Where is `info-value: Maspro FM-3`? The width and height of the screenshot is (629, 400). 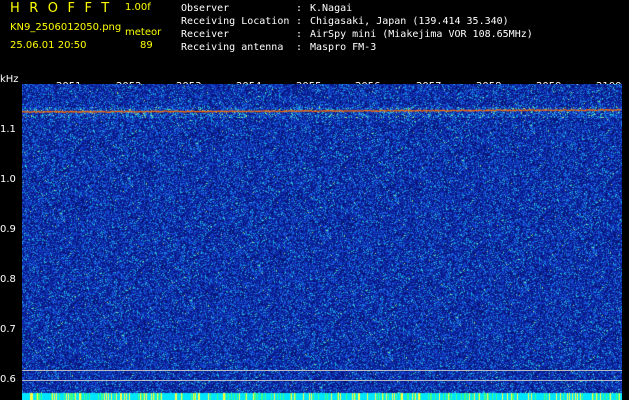 info-value: Maspro FM-3 is located at coordinates (343, 47).